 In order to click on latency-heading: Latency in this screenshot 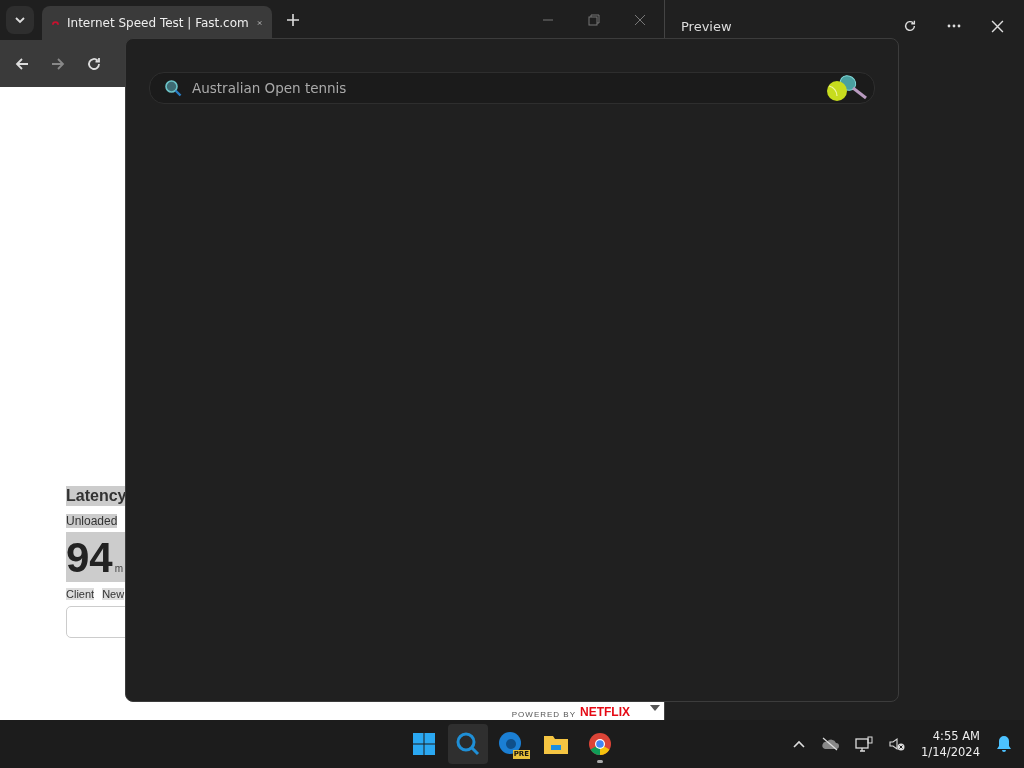, I will do `click(96, 496)`.